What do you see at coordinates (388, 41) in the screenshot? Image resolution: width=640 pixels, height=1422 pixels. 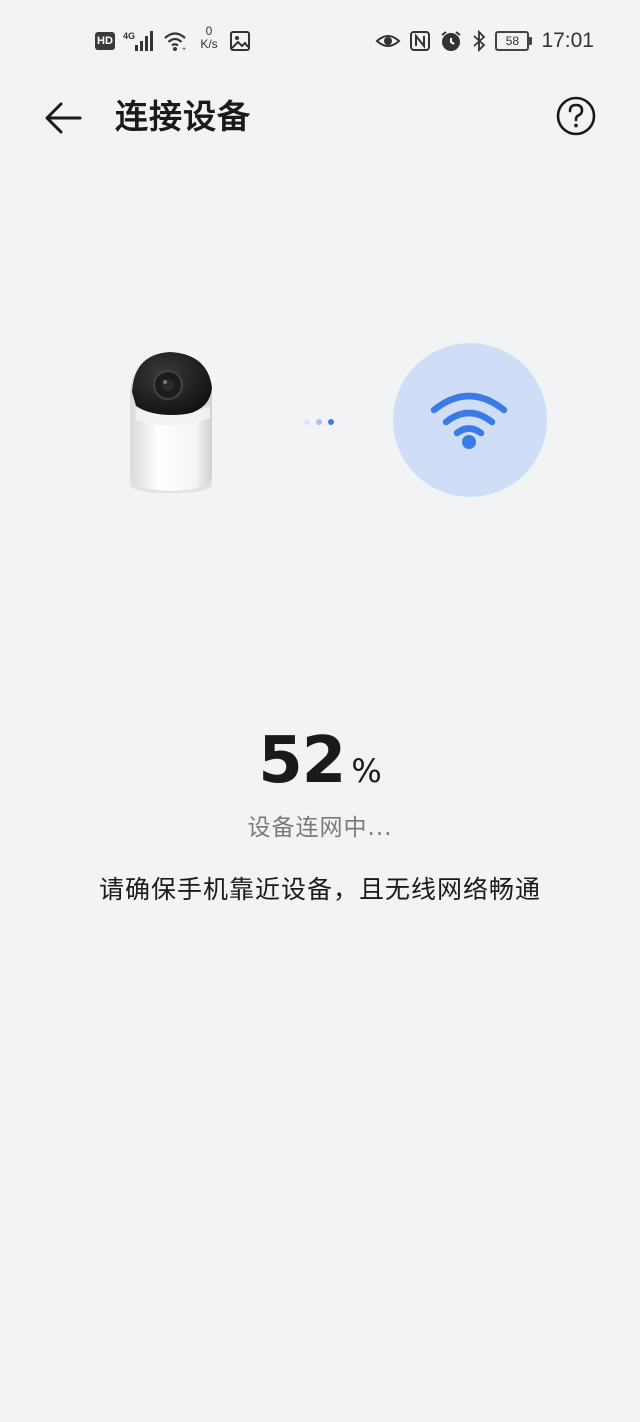 I see `eye-comfort-icon` at bounding box center [388, 41].